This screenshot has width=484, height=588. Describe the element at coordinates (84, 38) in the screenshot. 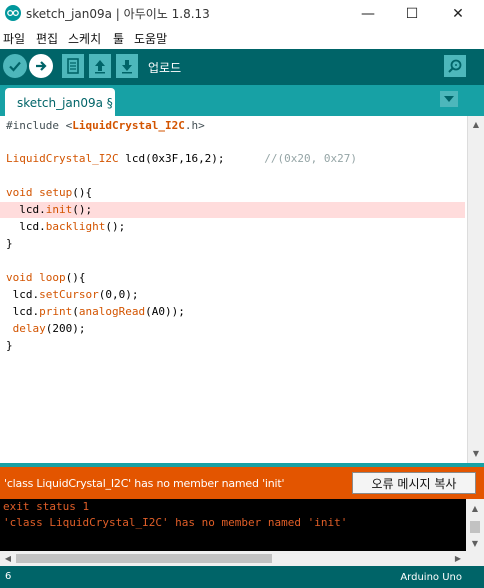

I see `menu-sketch: 스케치` at that location.